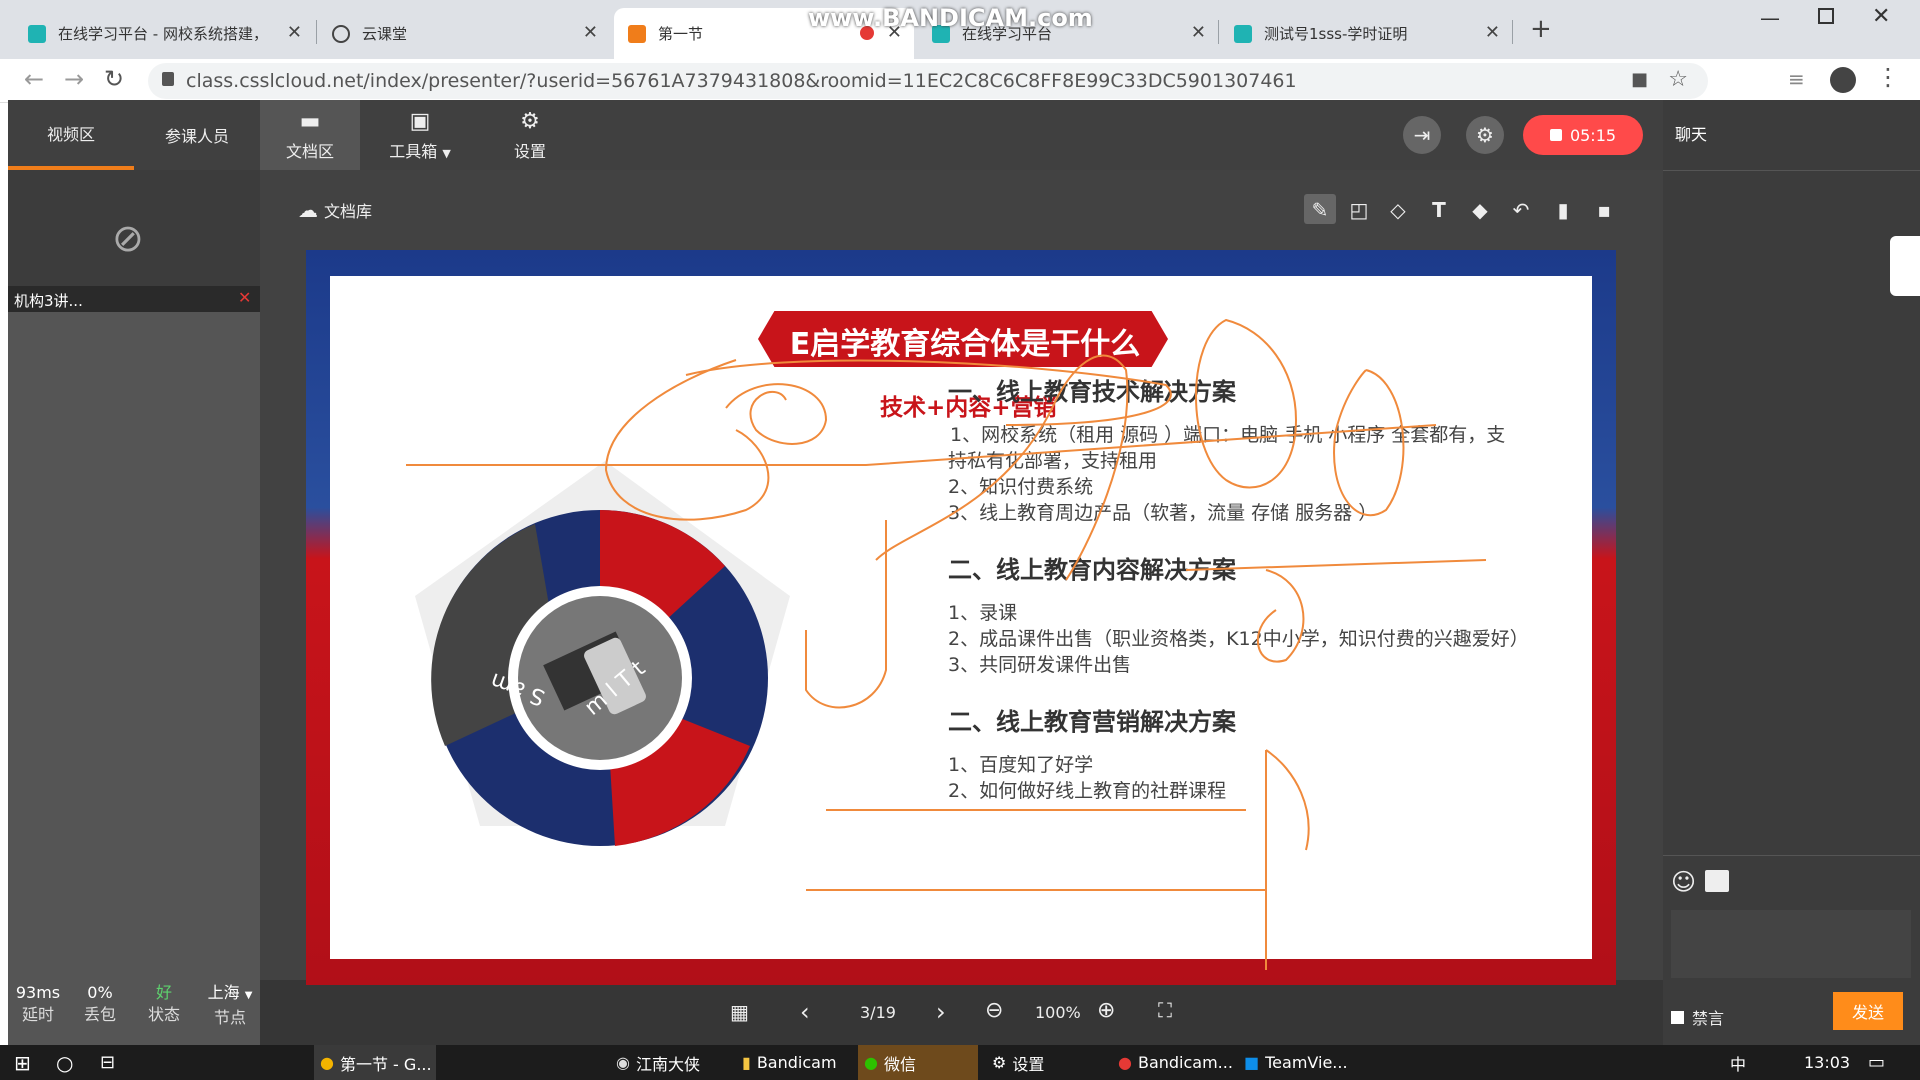 This screenshot has height=1080, width=1920. What do you see at coordinates (1791, 944) in the screenshot?
I see `chat-input` at bounding box center [1791, 944].